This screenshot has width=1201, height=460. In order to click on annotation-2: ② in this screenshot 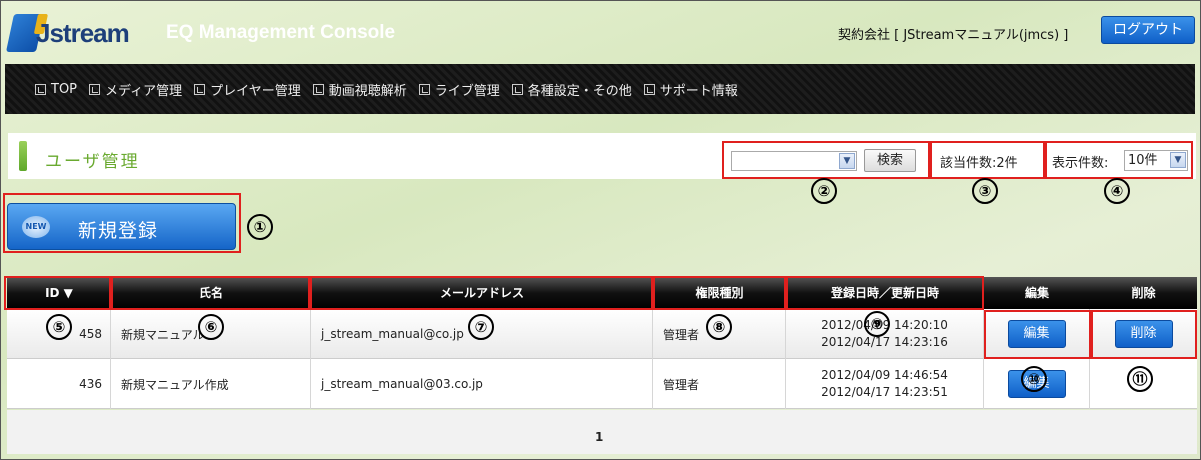, I will do `click(824, 191)`.